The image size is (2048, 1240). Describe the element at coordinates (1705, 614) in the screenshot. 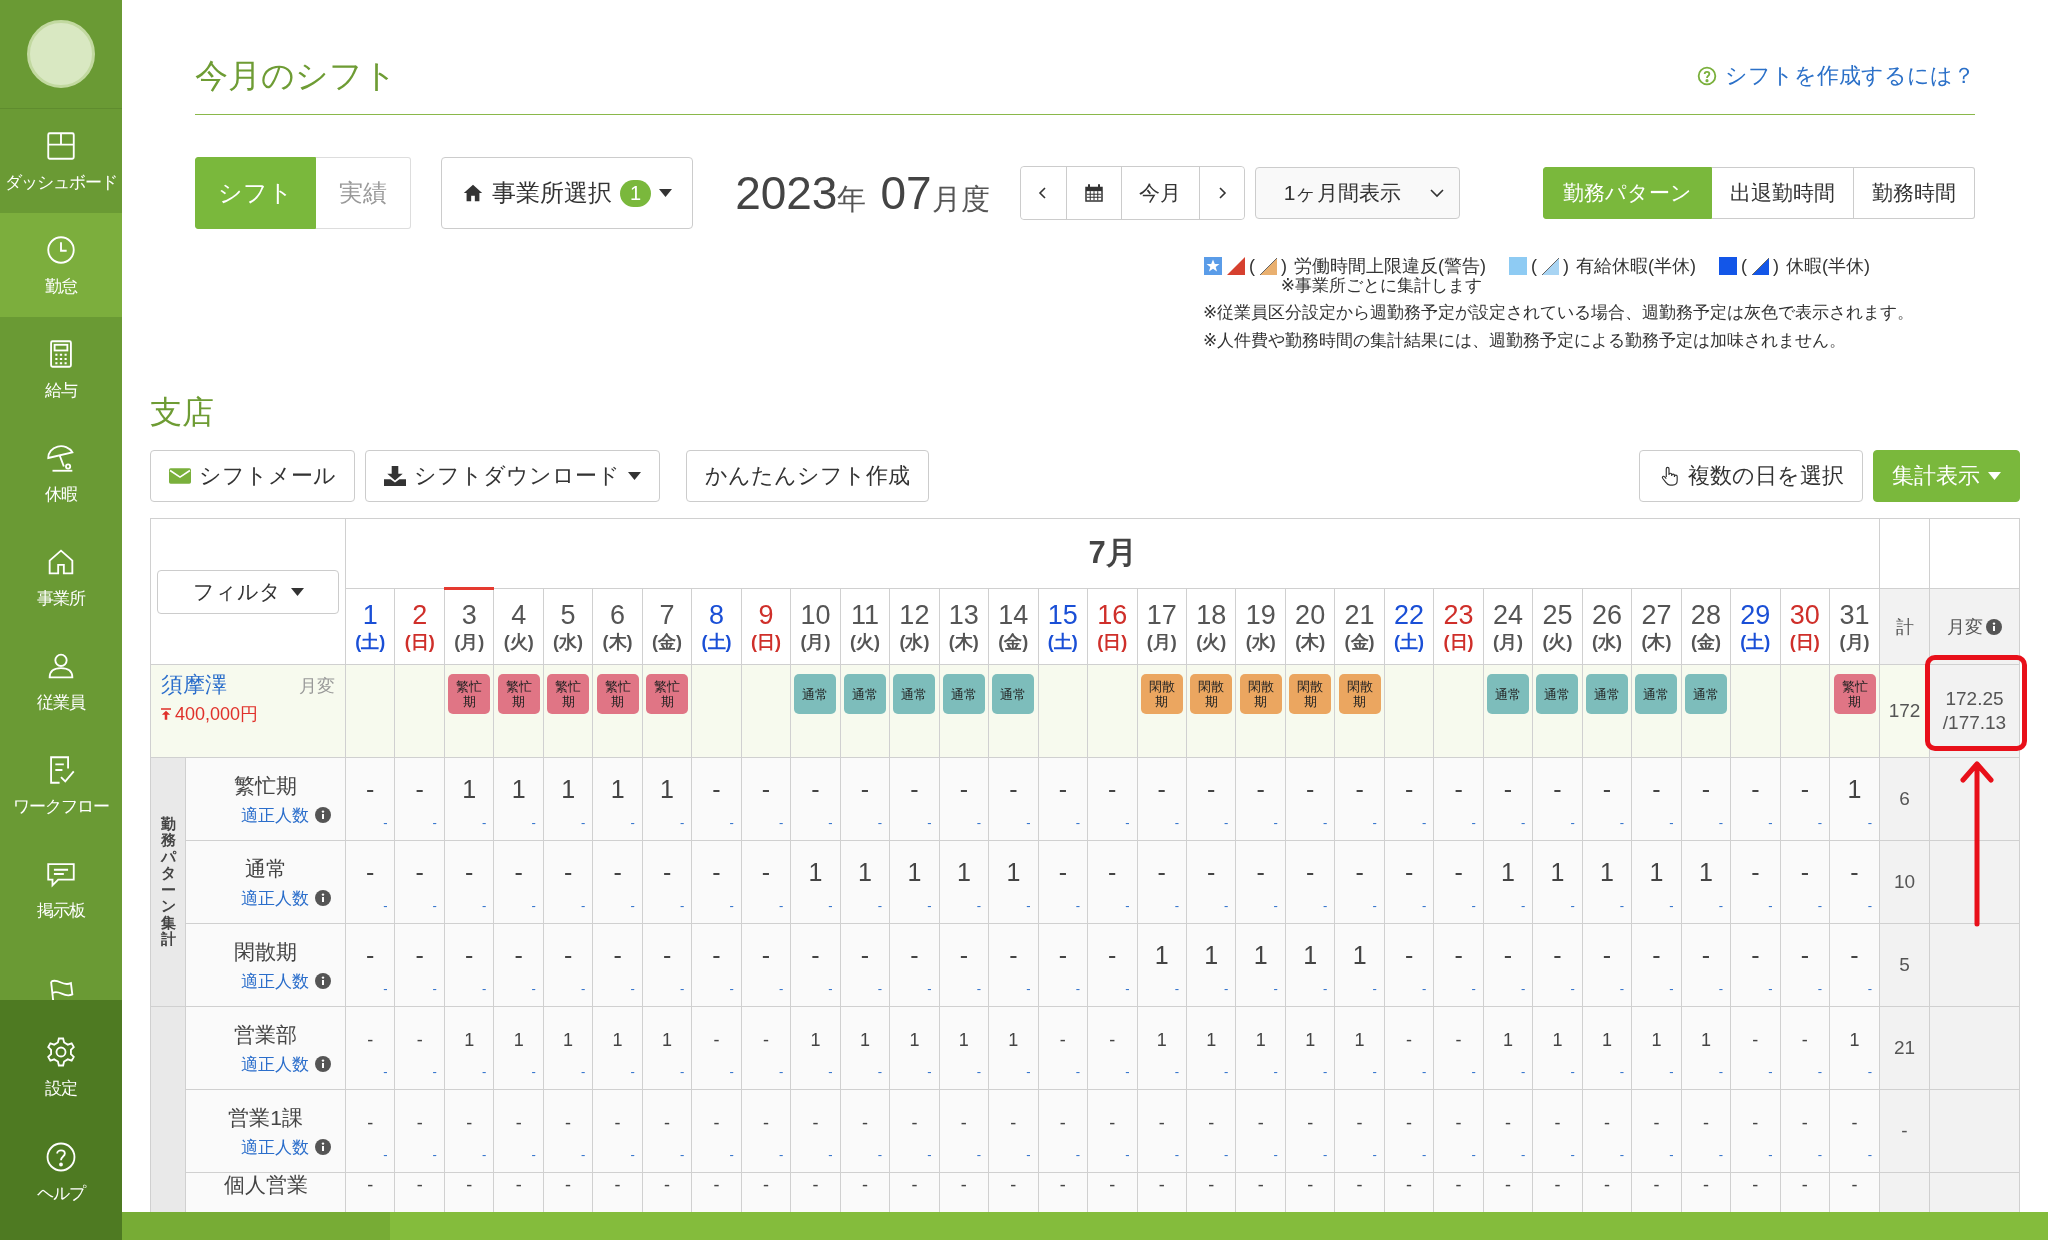

I see `day-number: 28` at that location.